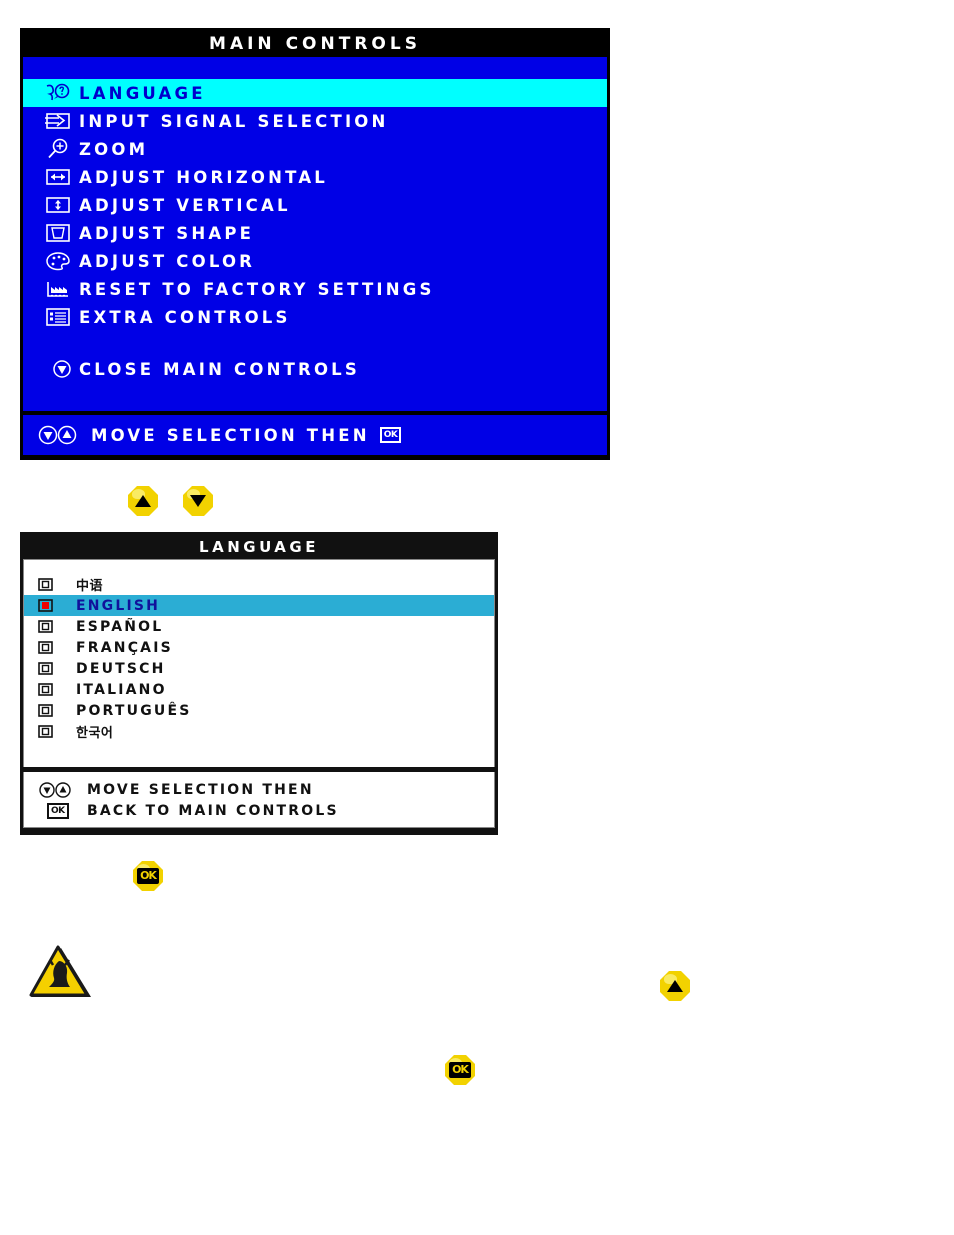  Describe the element at coordinates (213, 810) in the screenshot. I see `footer-hint-text-line2: BACK TO MAIN CONTROLS` at that location.